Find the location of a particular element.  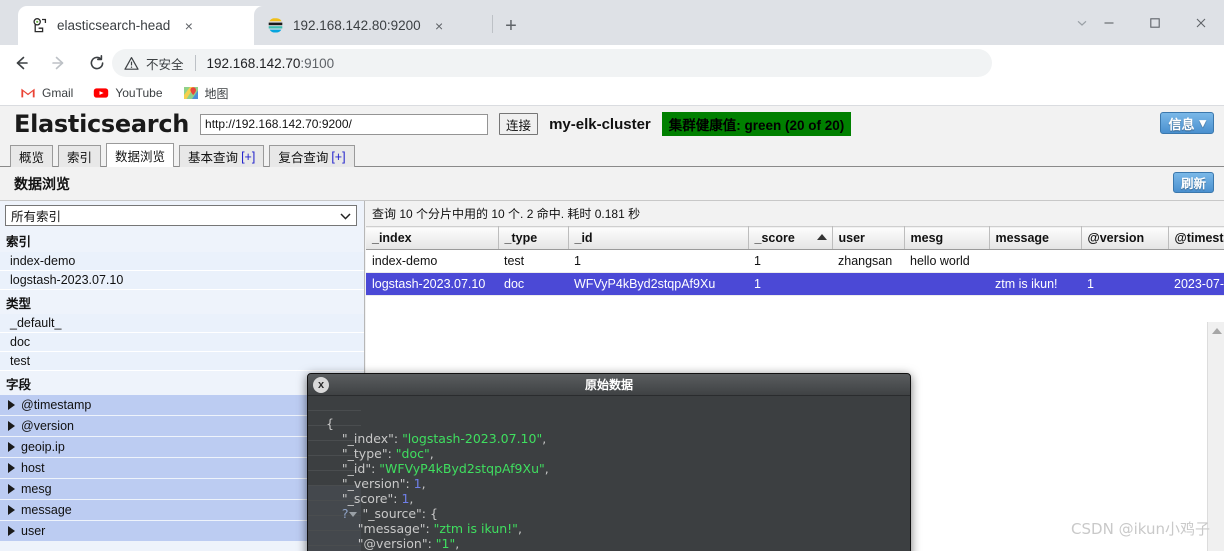

bookmarks-bar: Gmail YouTube 地图 is located at coordinates (612, 93).